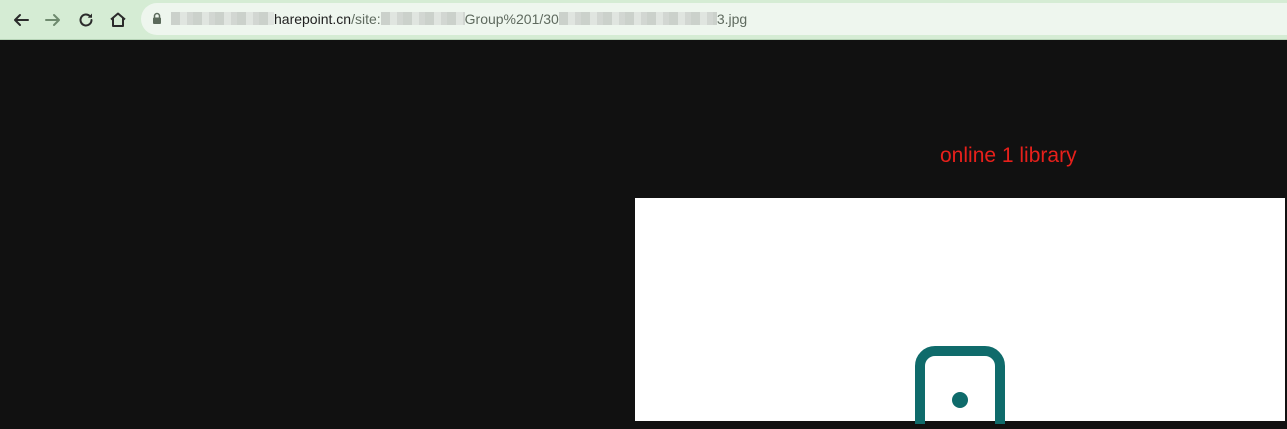 The image size is (1287, 429). Describe the element at coordinates (366, 19) in the screenshot. I see `url-path-prefix: /site:` at that location.